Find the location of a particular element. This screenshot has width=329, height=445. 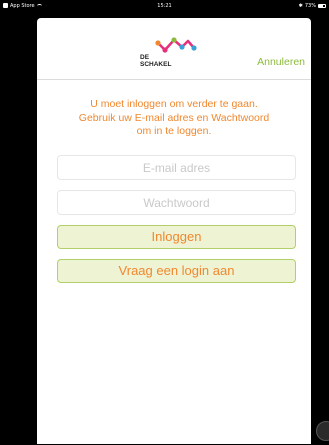

password-field is located at coordinates (176, 202).